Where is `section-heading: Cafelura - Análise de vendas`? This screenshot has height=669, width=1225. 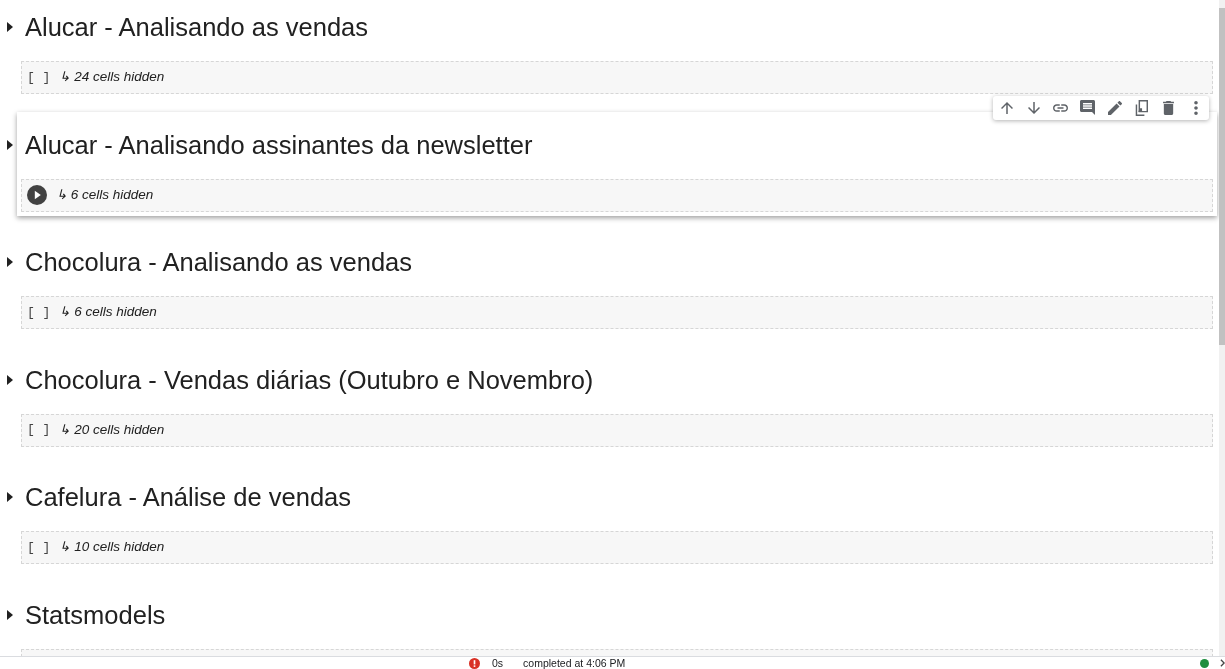
section-heading: Cafelura - Análise de vendas is located at coordinates (189, 497).